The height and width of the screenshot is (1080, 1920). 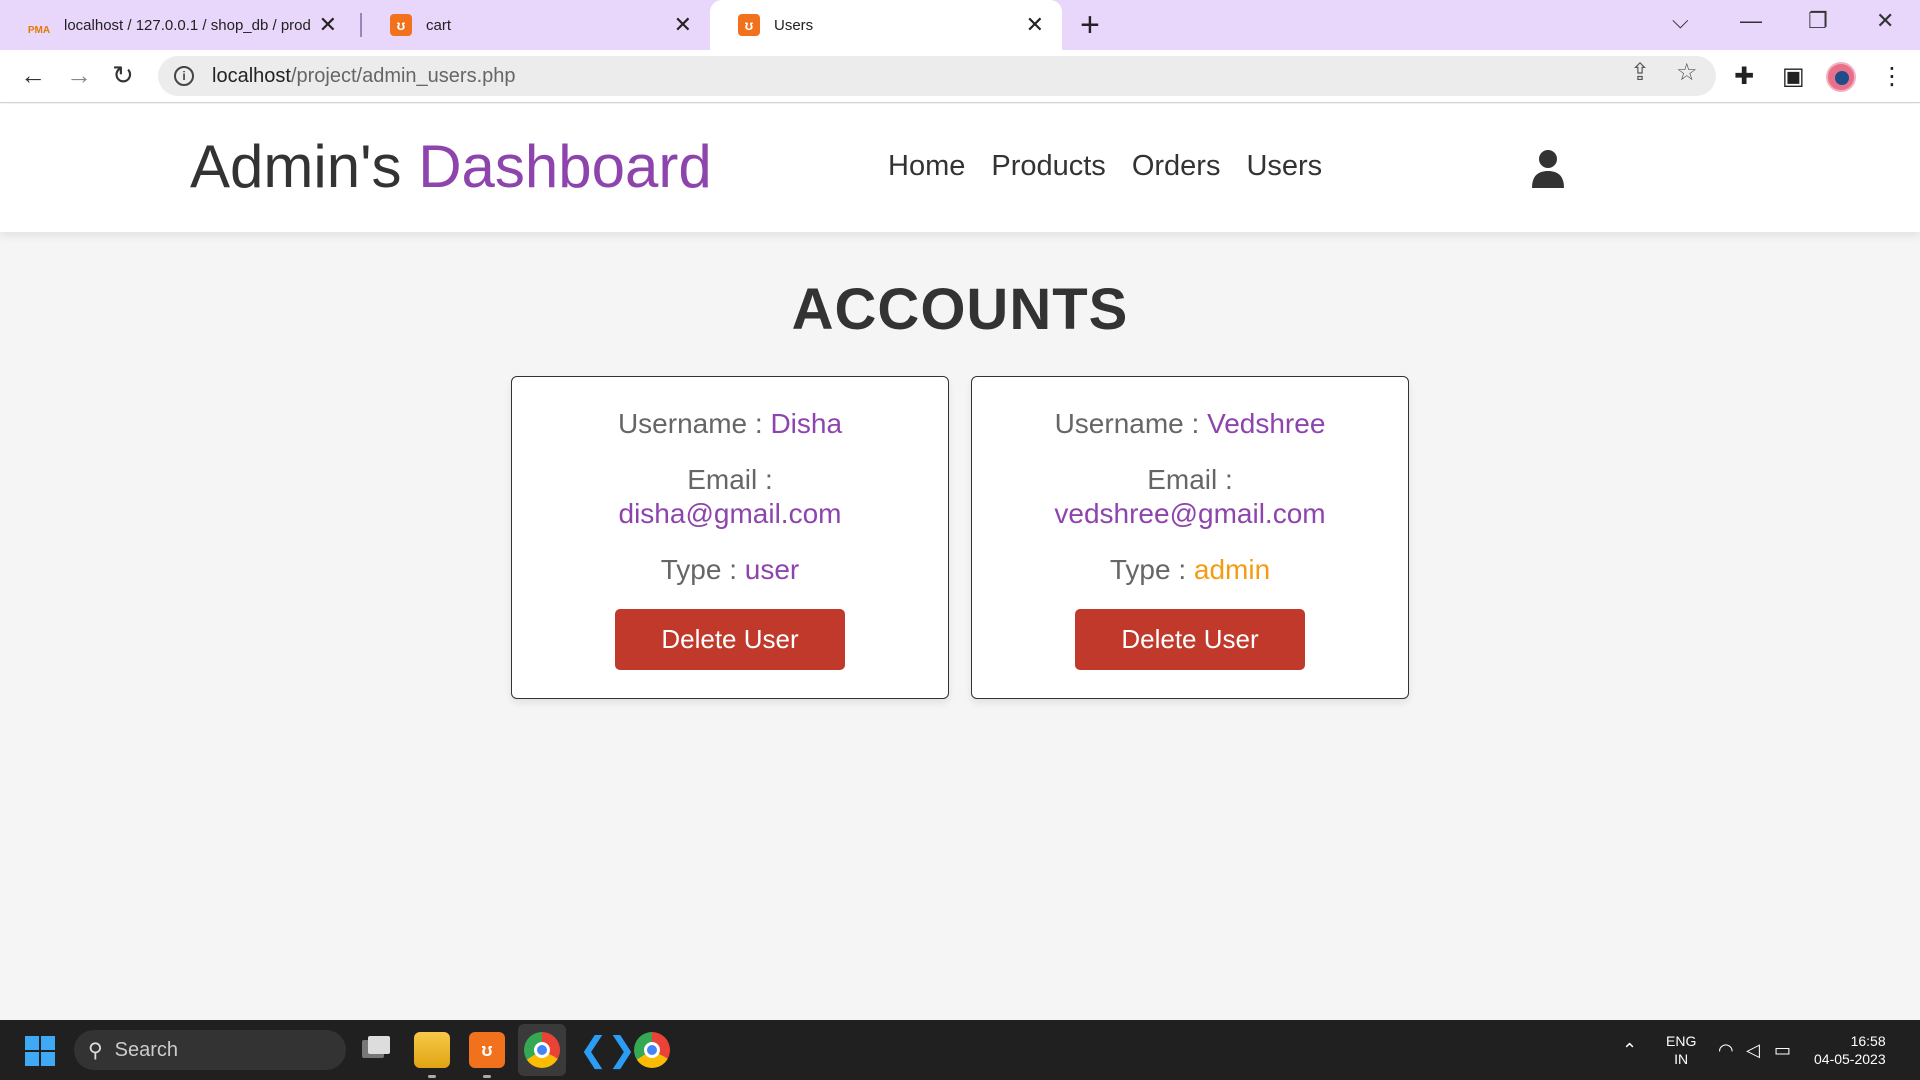 I want to click on bookmark-star-icon: ☆, so click(x=1687, y=72).